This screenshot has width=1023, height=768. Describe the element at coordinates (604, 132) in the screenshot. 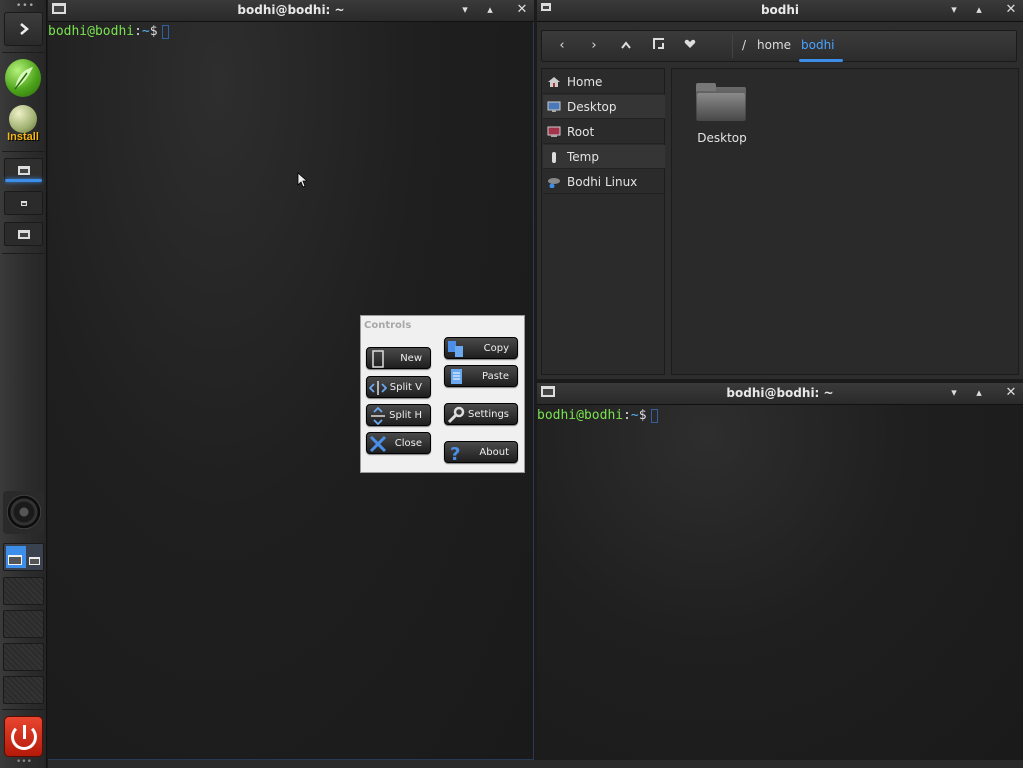

I see `sidebar-item-root: Root` at that location.